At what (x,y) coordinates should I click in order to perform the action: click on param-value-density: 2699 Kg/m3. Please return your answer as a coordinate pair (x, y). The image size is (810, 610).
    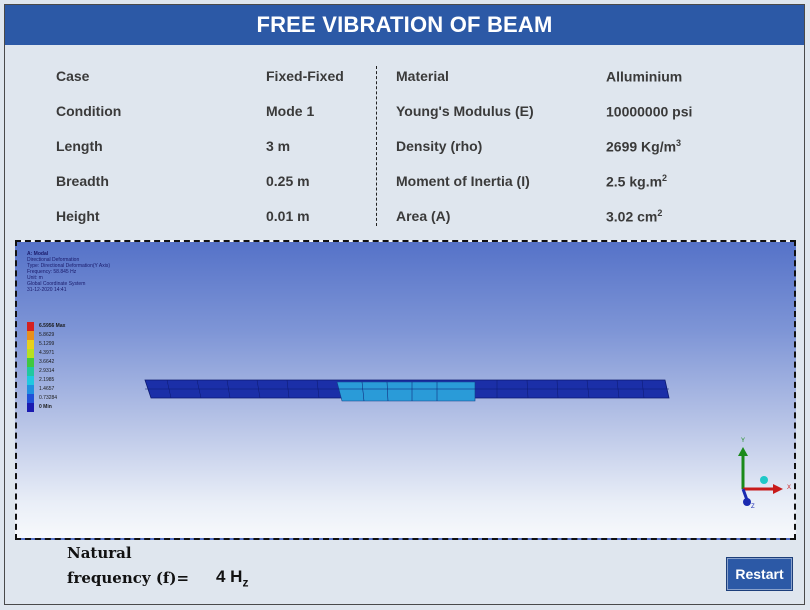
    Looking at the image, I should click on (644, 146).